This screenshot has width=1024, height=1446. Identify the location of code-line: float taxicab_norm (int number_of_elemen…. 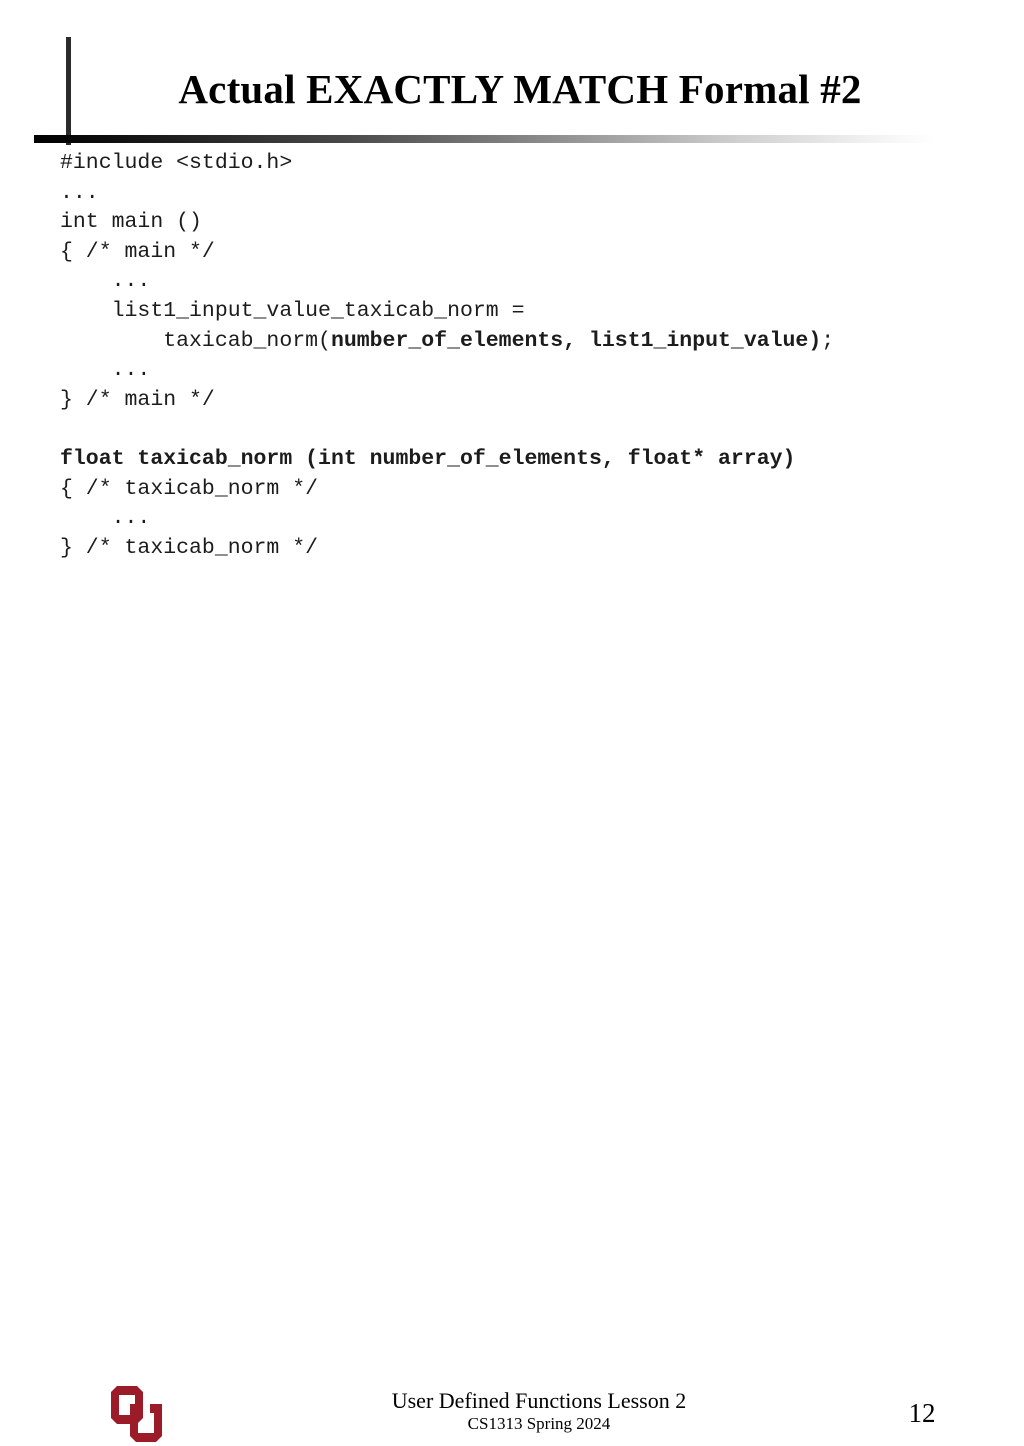
(525, 460).